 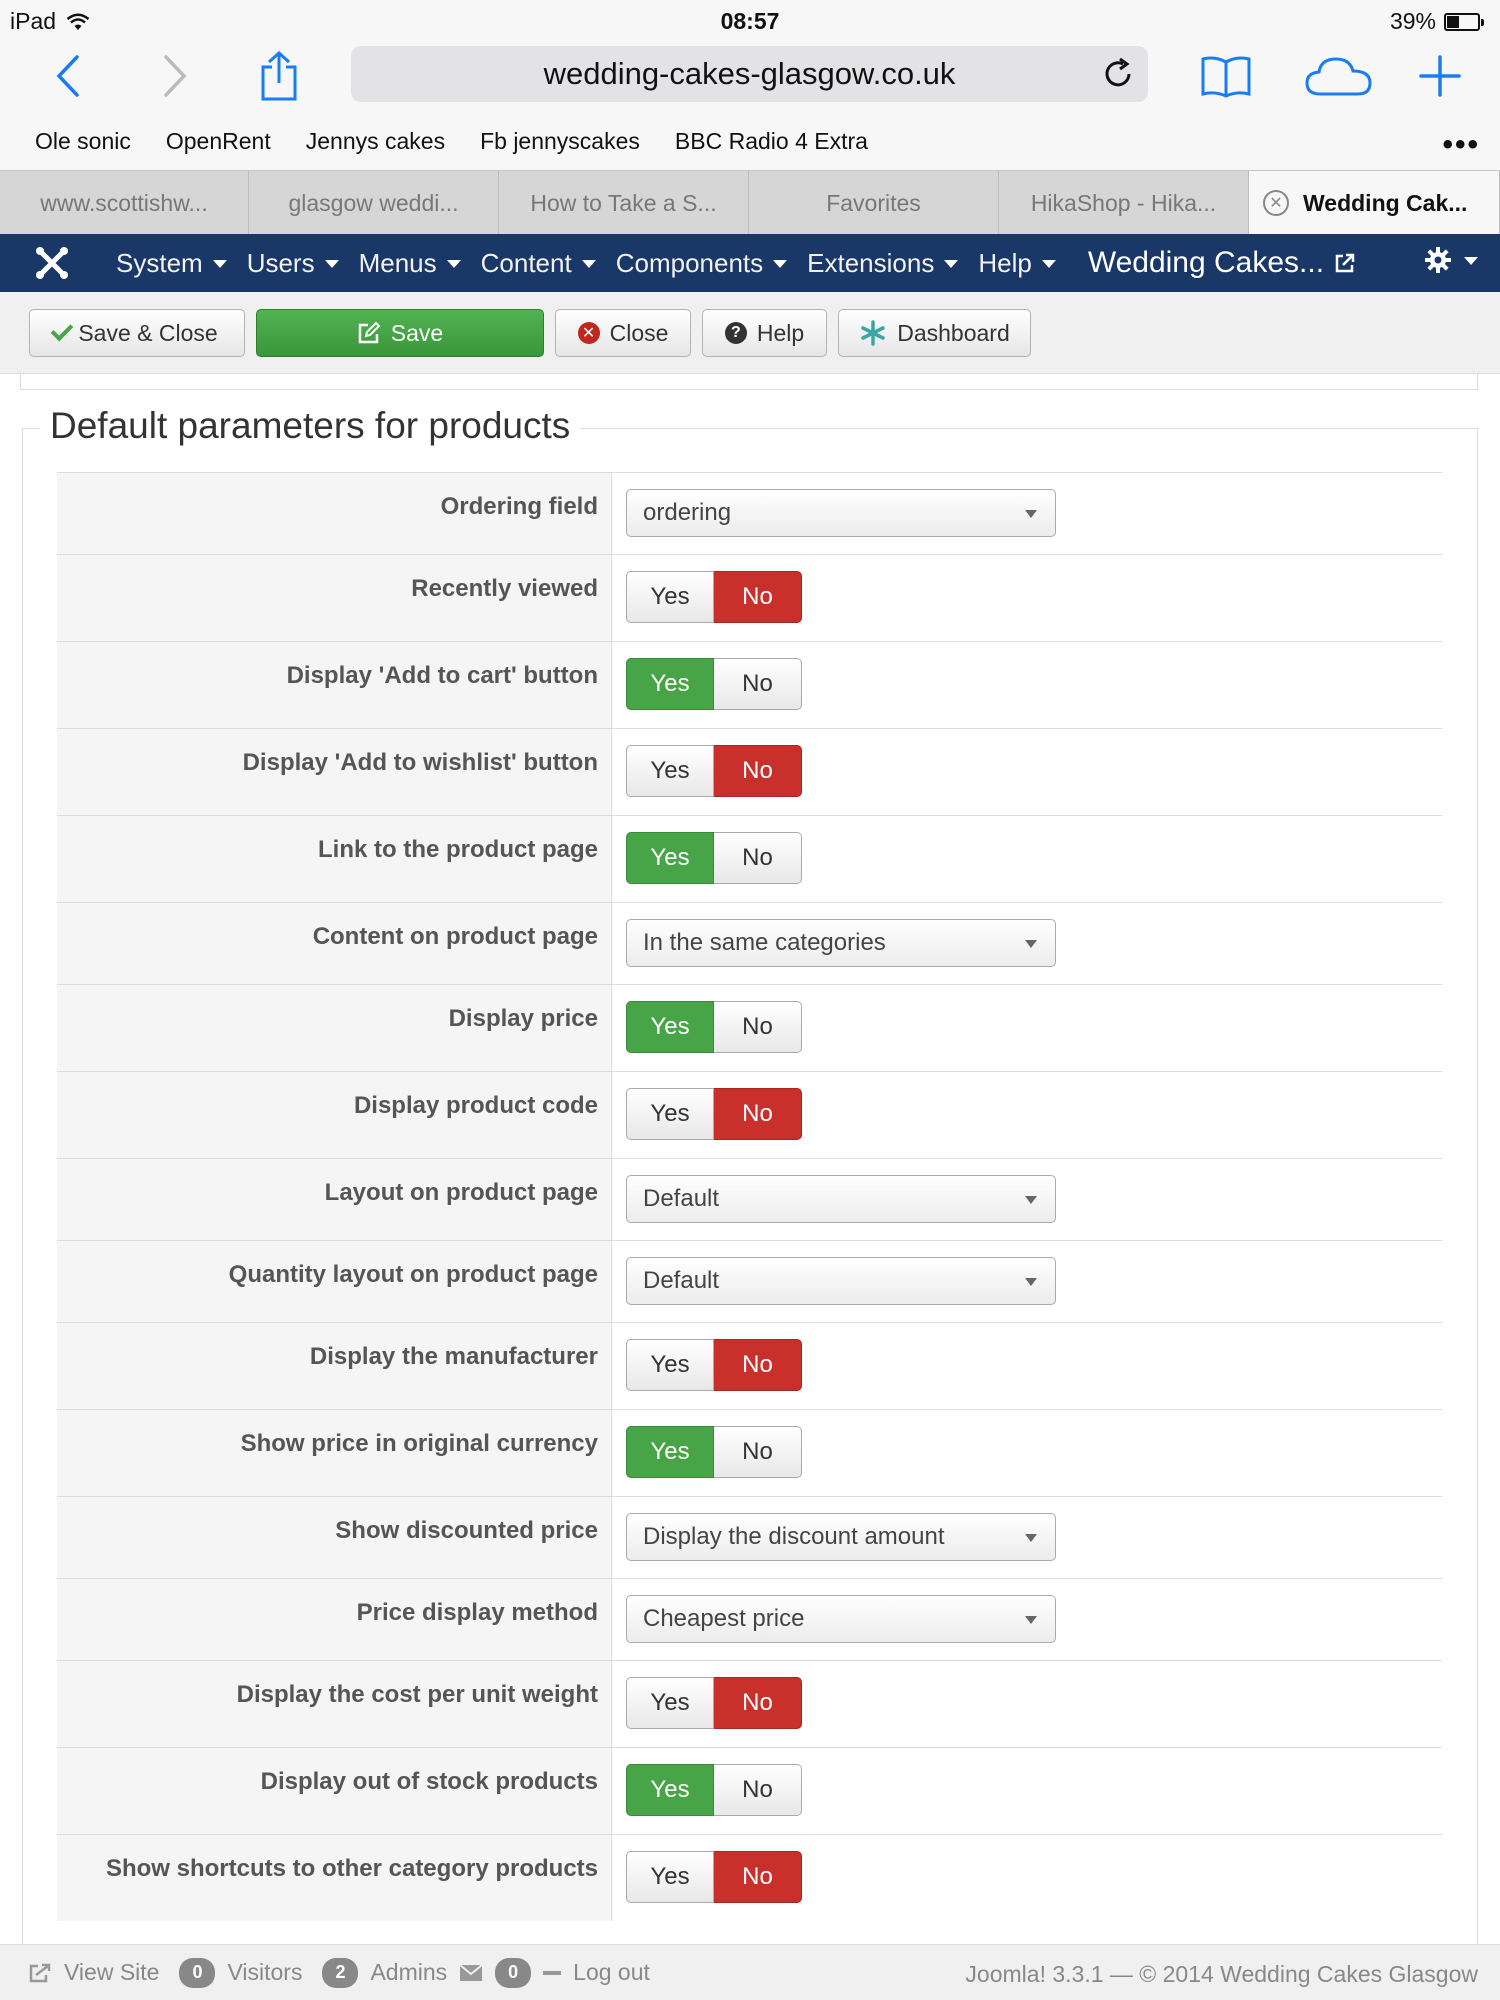 I want to click on envelope-icon, so click(x=471, y=1972).